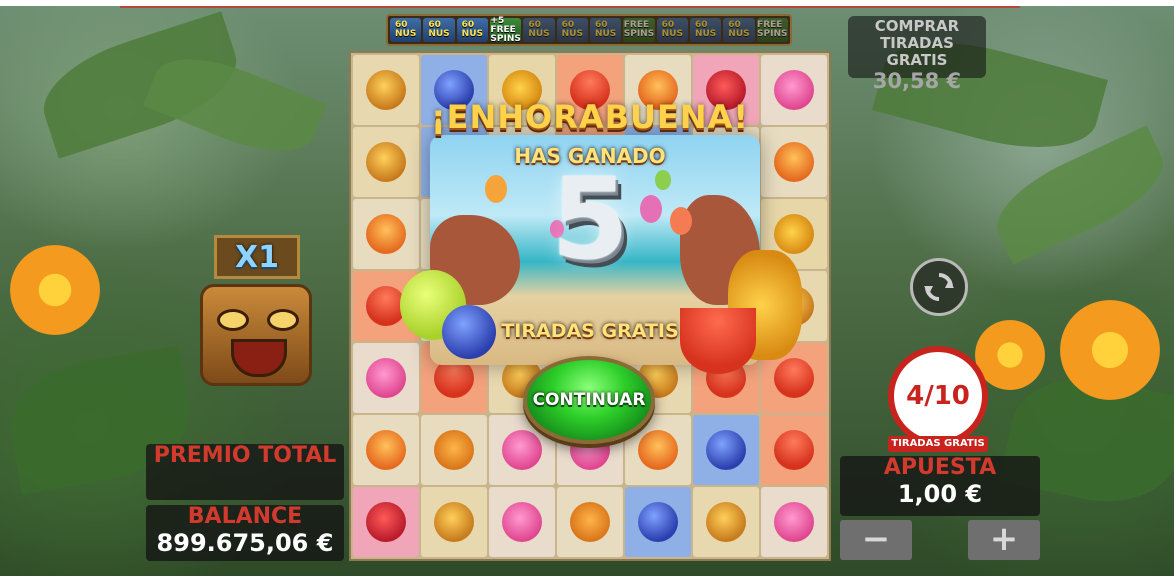  I want to click on bet-increase-button: +, so click(1004, 540).